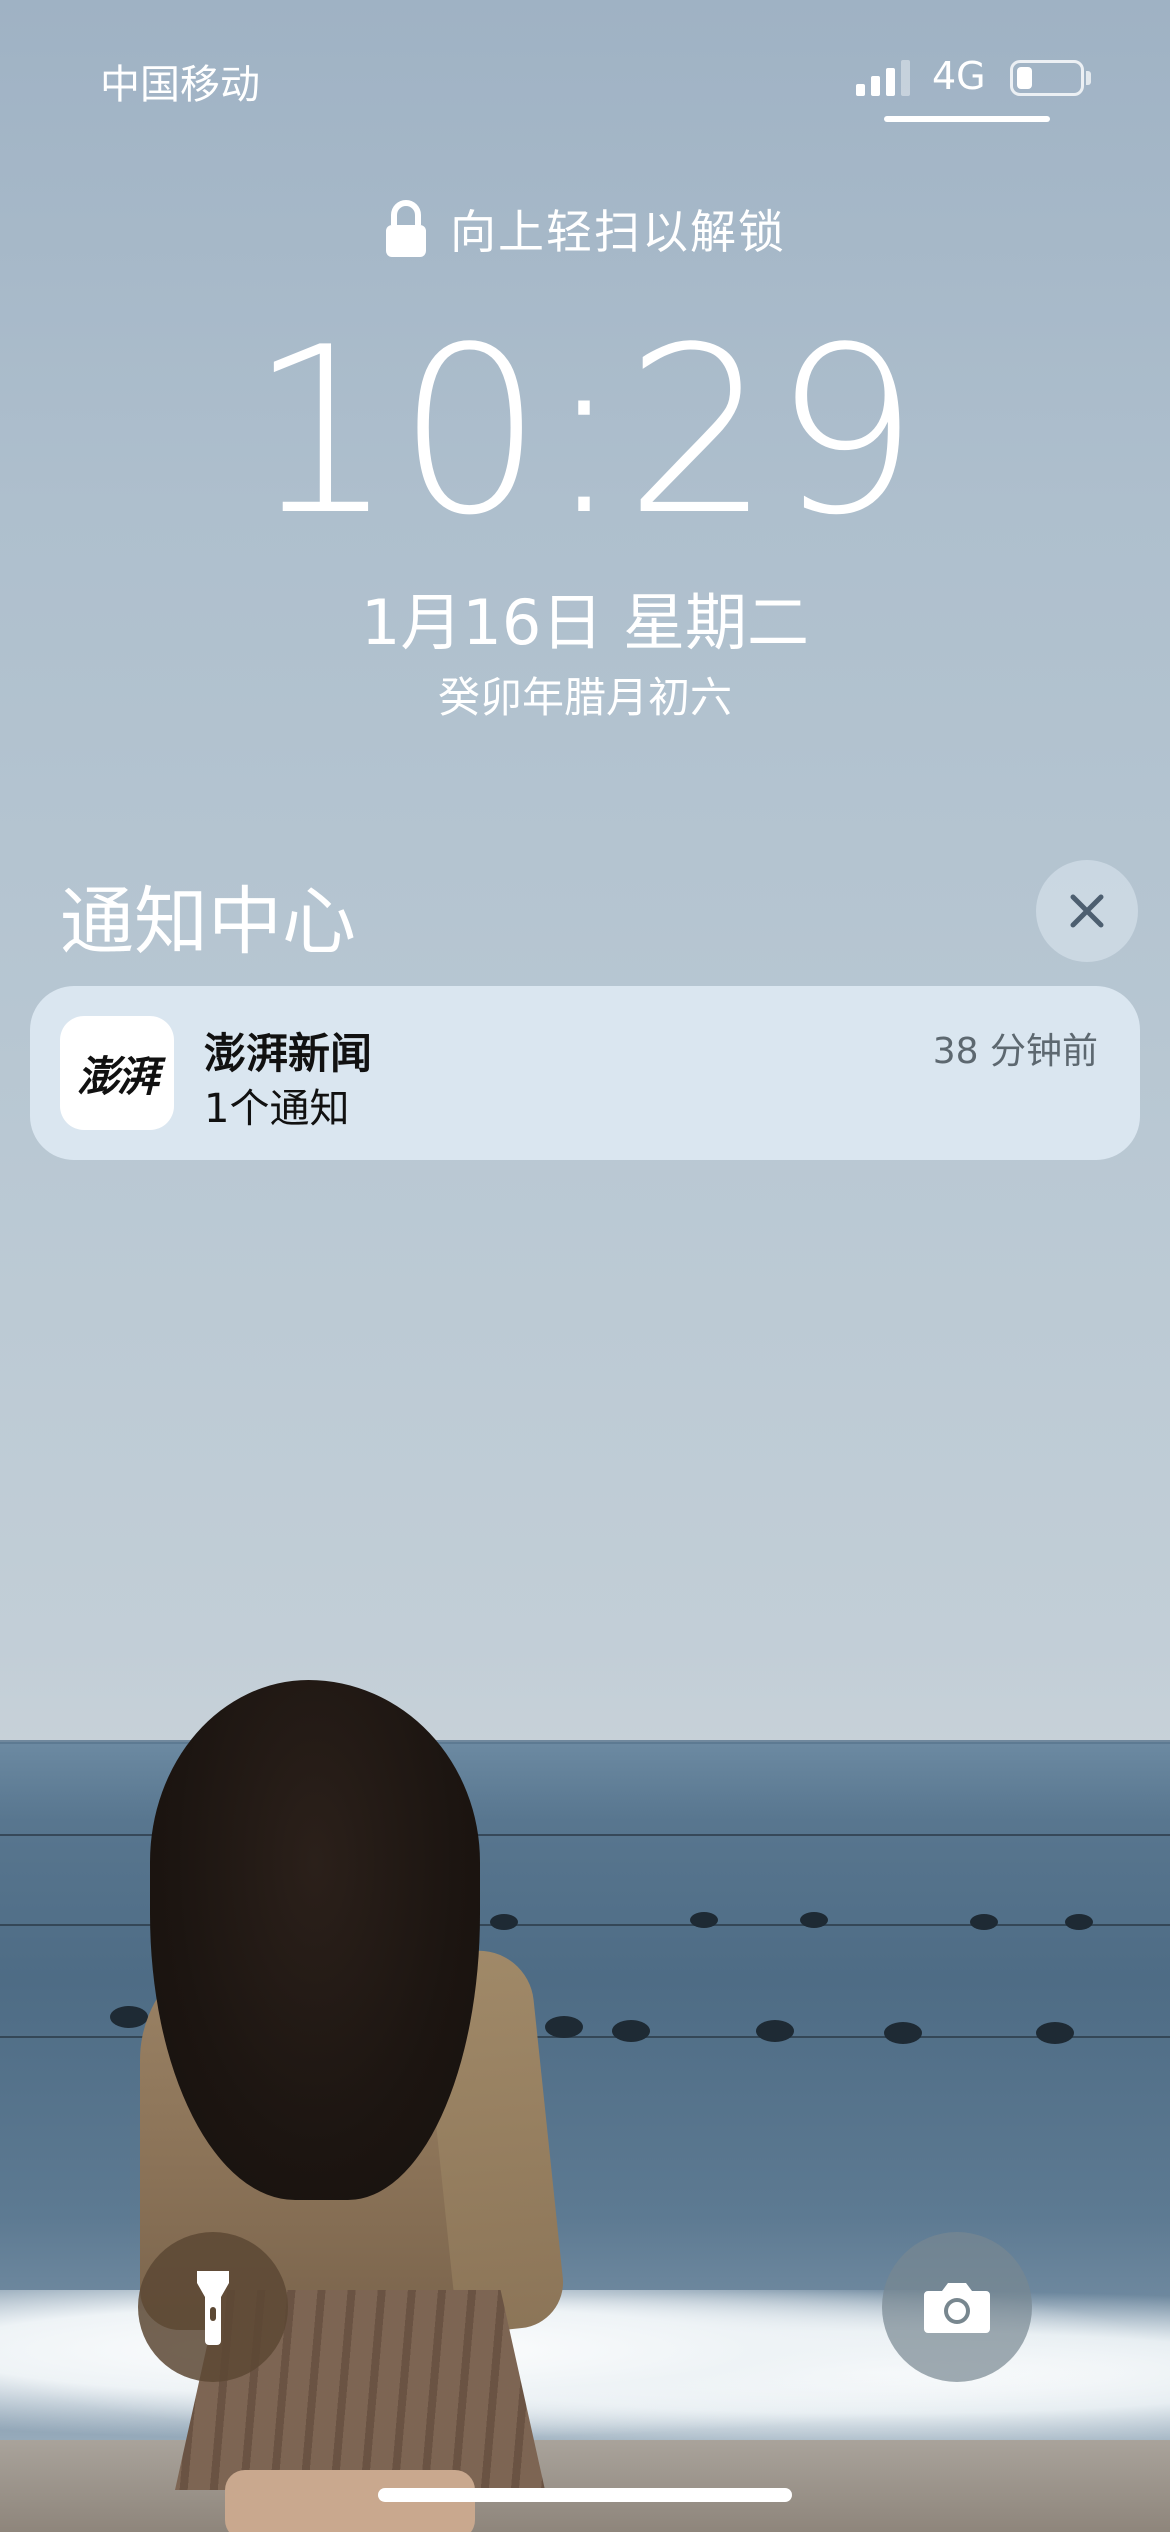 The height and width of the screenshot is (2532, 1170). What do you see at coordinates (1024, 78) in the screenshot?
I see `battery-level-fill` at bounding box center [1024, 78].